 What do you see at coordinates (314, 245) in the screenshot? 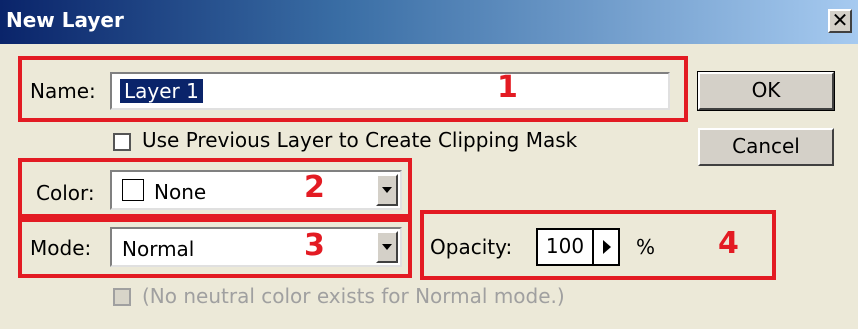
I see `annotation-number-3: 3` at bounding box center [314, 245].